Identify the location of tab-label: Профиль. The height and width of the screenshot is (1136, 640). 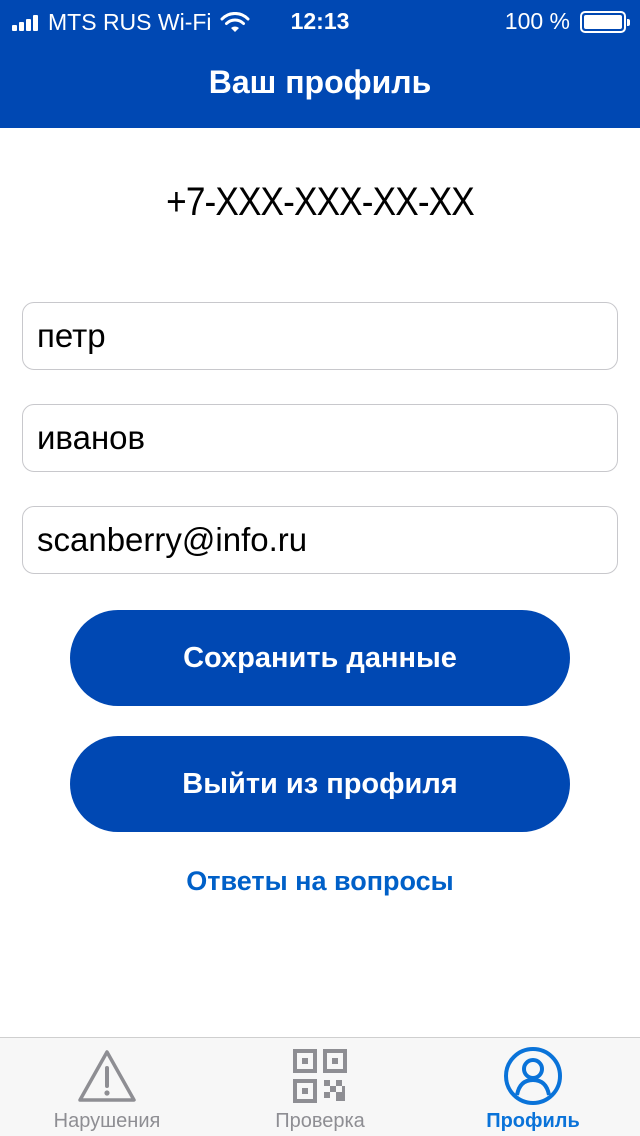
(533, 1121).